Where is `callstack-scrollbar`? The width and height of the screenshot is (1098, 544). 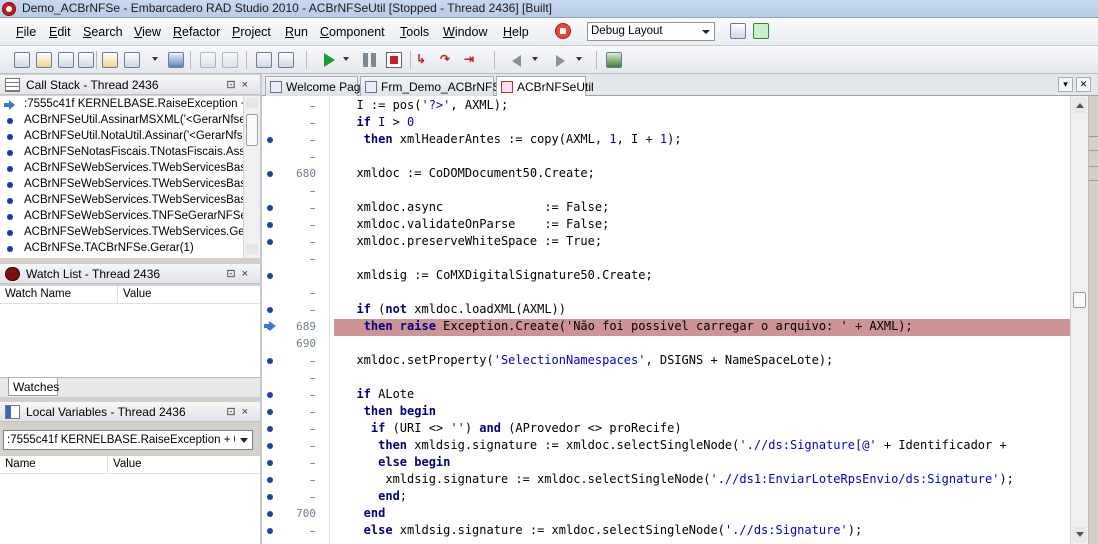
callstack-scrollbar is located at coordinates (251, 177).